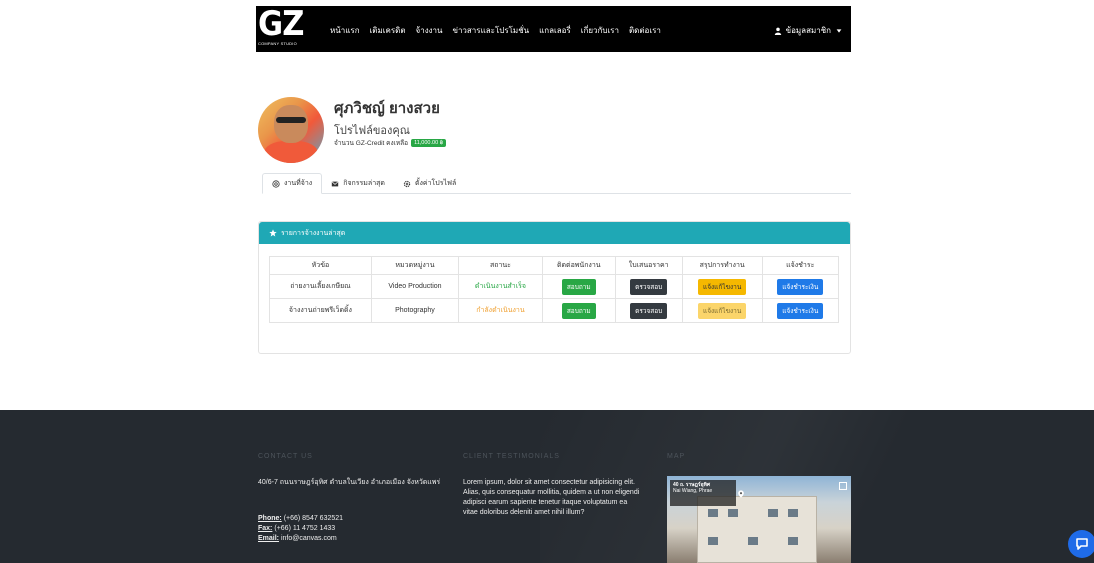  What do you see at coordinates (305, 528) in the screenshot?
I see `fax-value: (+66) 11 4752 1433` at bounding box center [305, 528].